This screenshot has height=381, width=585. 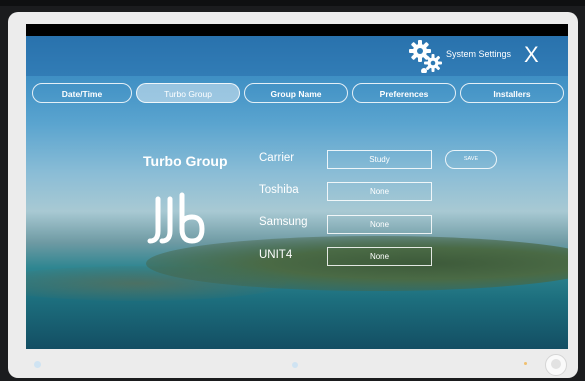 I want to click on device-bezel, so click(x=292, y=3).